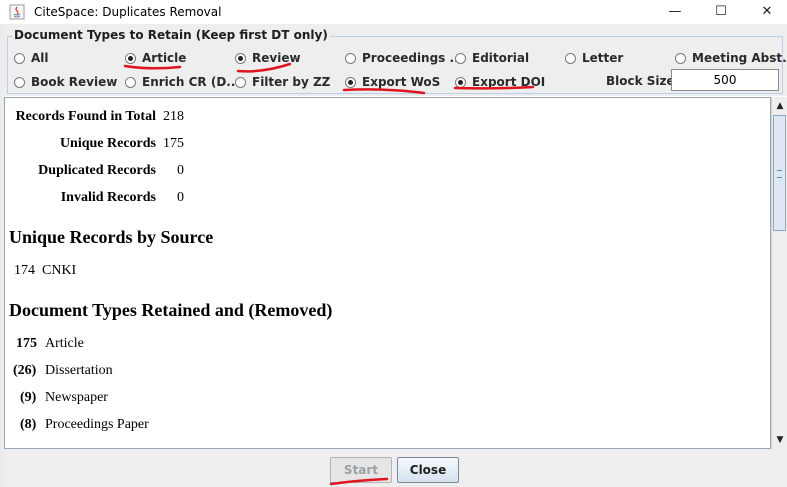 The height and width of the screenshot is (487, 787). What do you see at coordinates (97, 170) in the screenshot?
I see `stat-label-duplicated: Duplicated Records` at bounding box center [97, 170].